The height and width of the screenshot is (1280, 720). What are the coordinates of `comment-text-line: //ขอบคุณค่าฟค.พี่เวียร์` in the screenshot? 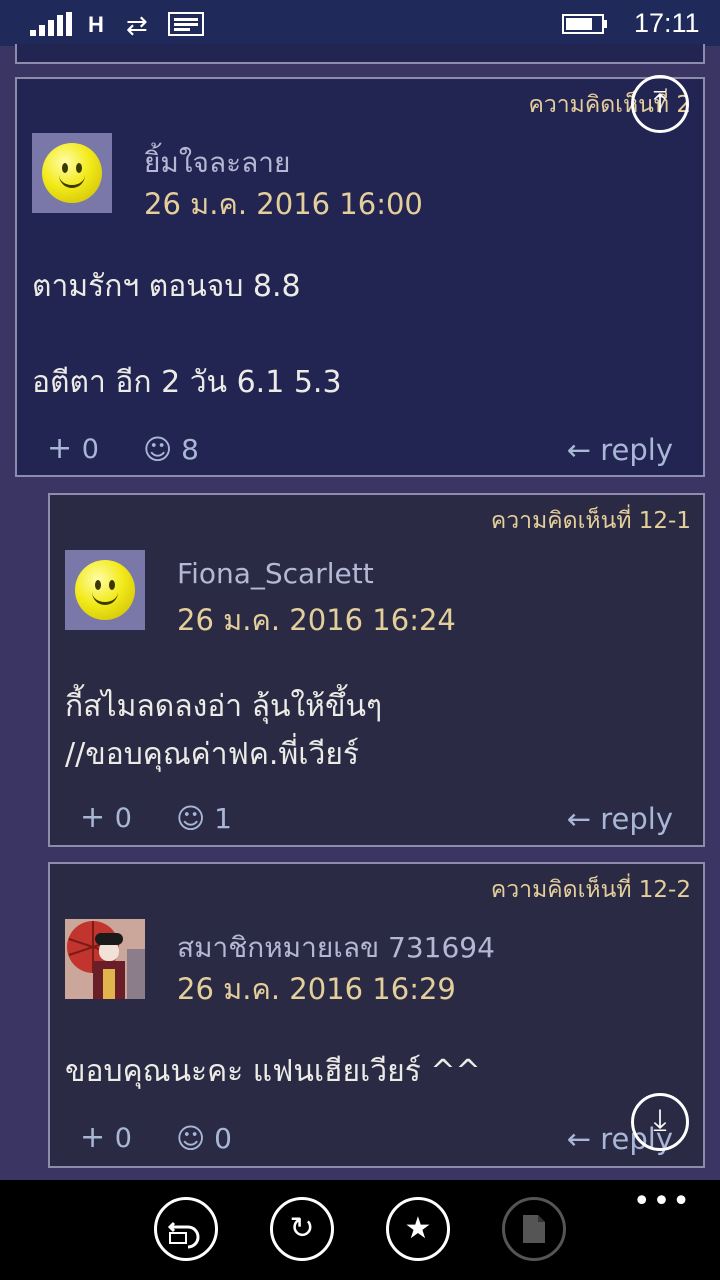 It's located at (212, 754).